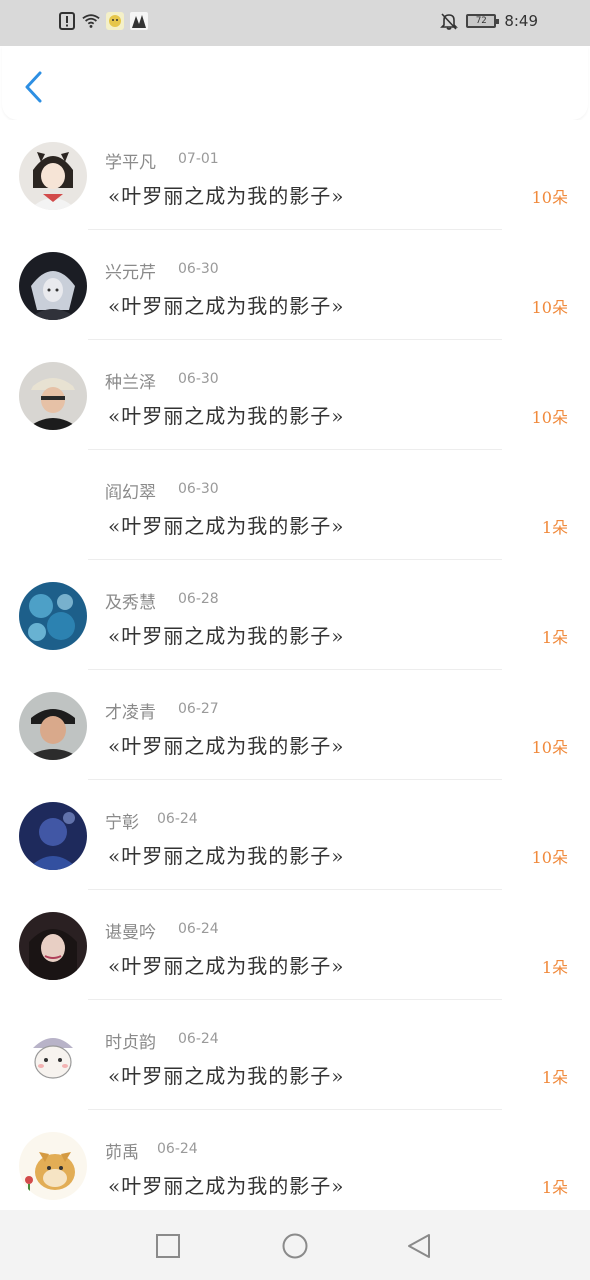  What do you see at coordinates (295, 395) in the screenshot?
I see `list-item: 种兰泽 06-30 «叶罗丽之成为我的影子» 10朵` at bounding box center [295, 395].